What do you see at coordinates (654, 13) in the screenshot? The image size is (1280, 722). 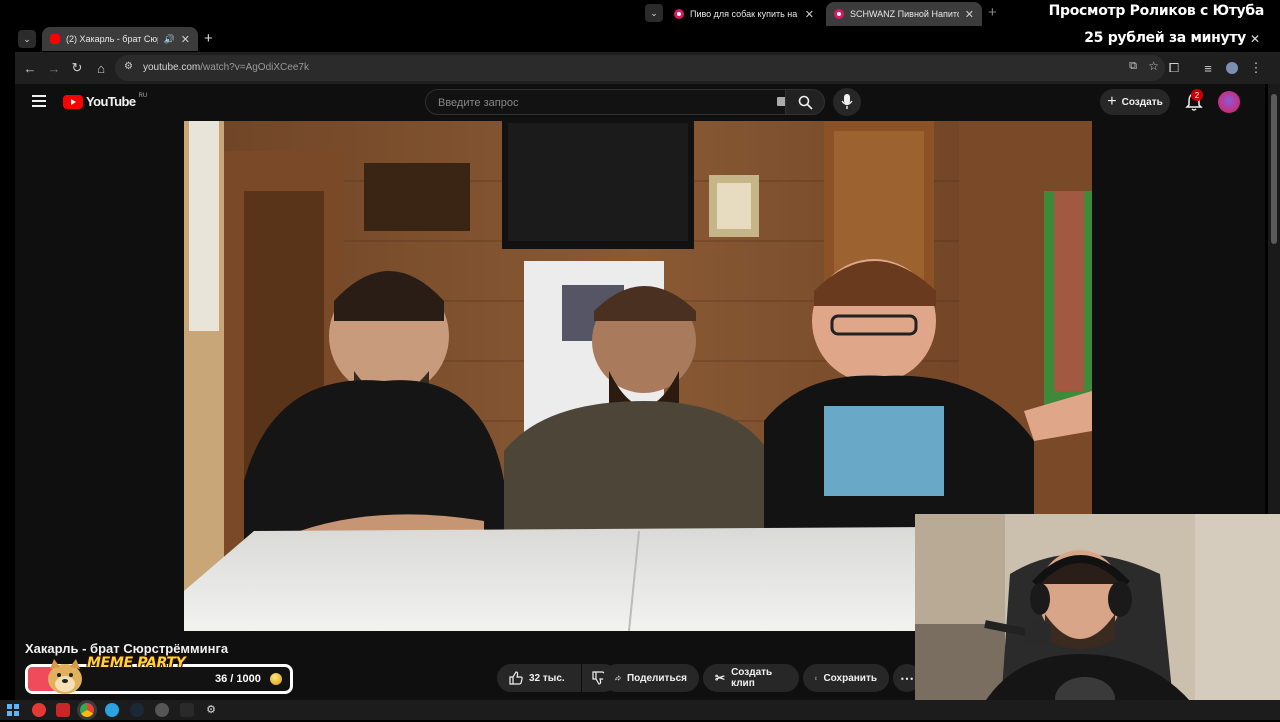 I see `tab-search-button-secondary: ⌄` at bounding box center [654, 13].